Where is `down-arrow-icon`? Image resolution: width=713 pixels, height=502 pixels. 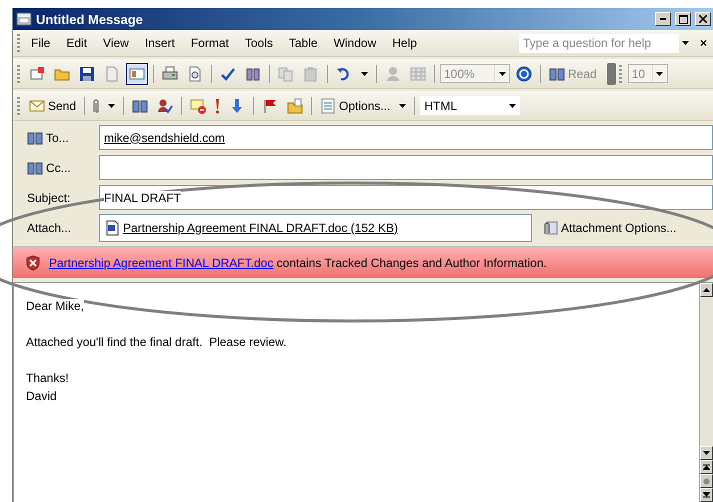
down-arrow-icon is located at coordinates (706, 453).